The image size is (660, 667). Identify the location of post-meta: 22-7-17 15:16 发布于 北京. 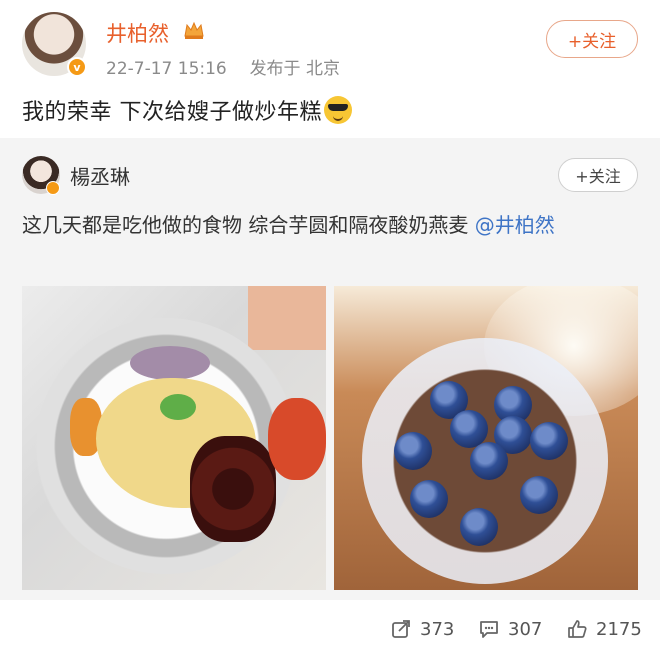
(223, 66).